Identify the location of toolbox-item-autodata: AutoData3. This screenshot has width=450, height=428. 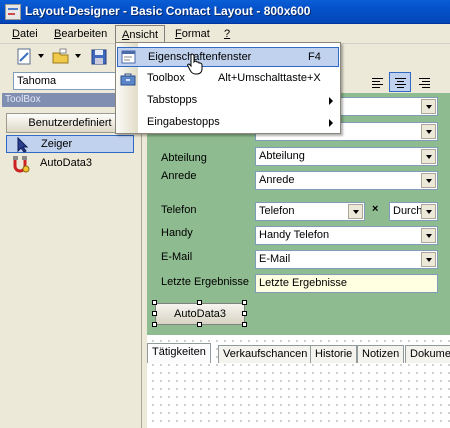
(70, 164).